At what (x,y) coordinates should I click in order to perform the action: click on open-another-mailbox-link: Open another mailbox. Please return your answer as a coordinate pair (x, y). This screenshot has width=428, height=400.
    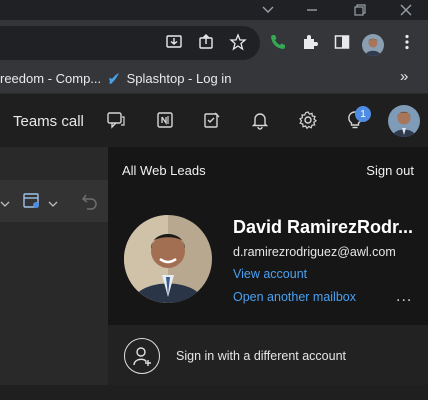
    Looking at the image, I should click on (294, 297).